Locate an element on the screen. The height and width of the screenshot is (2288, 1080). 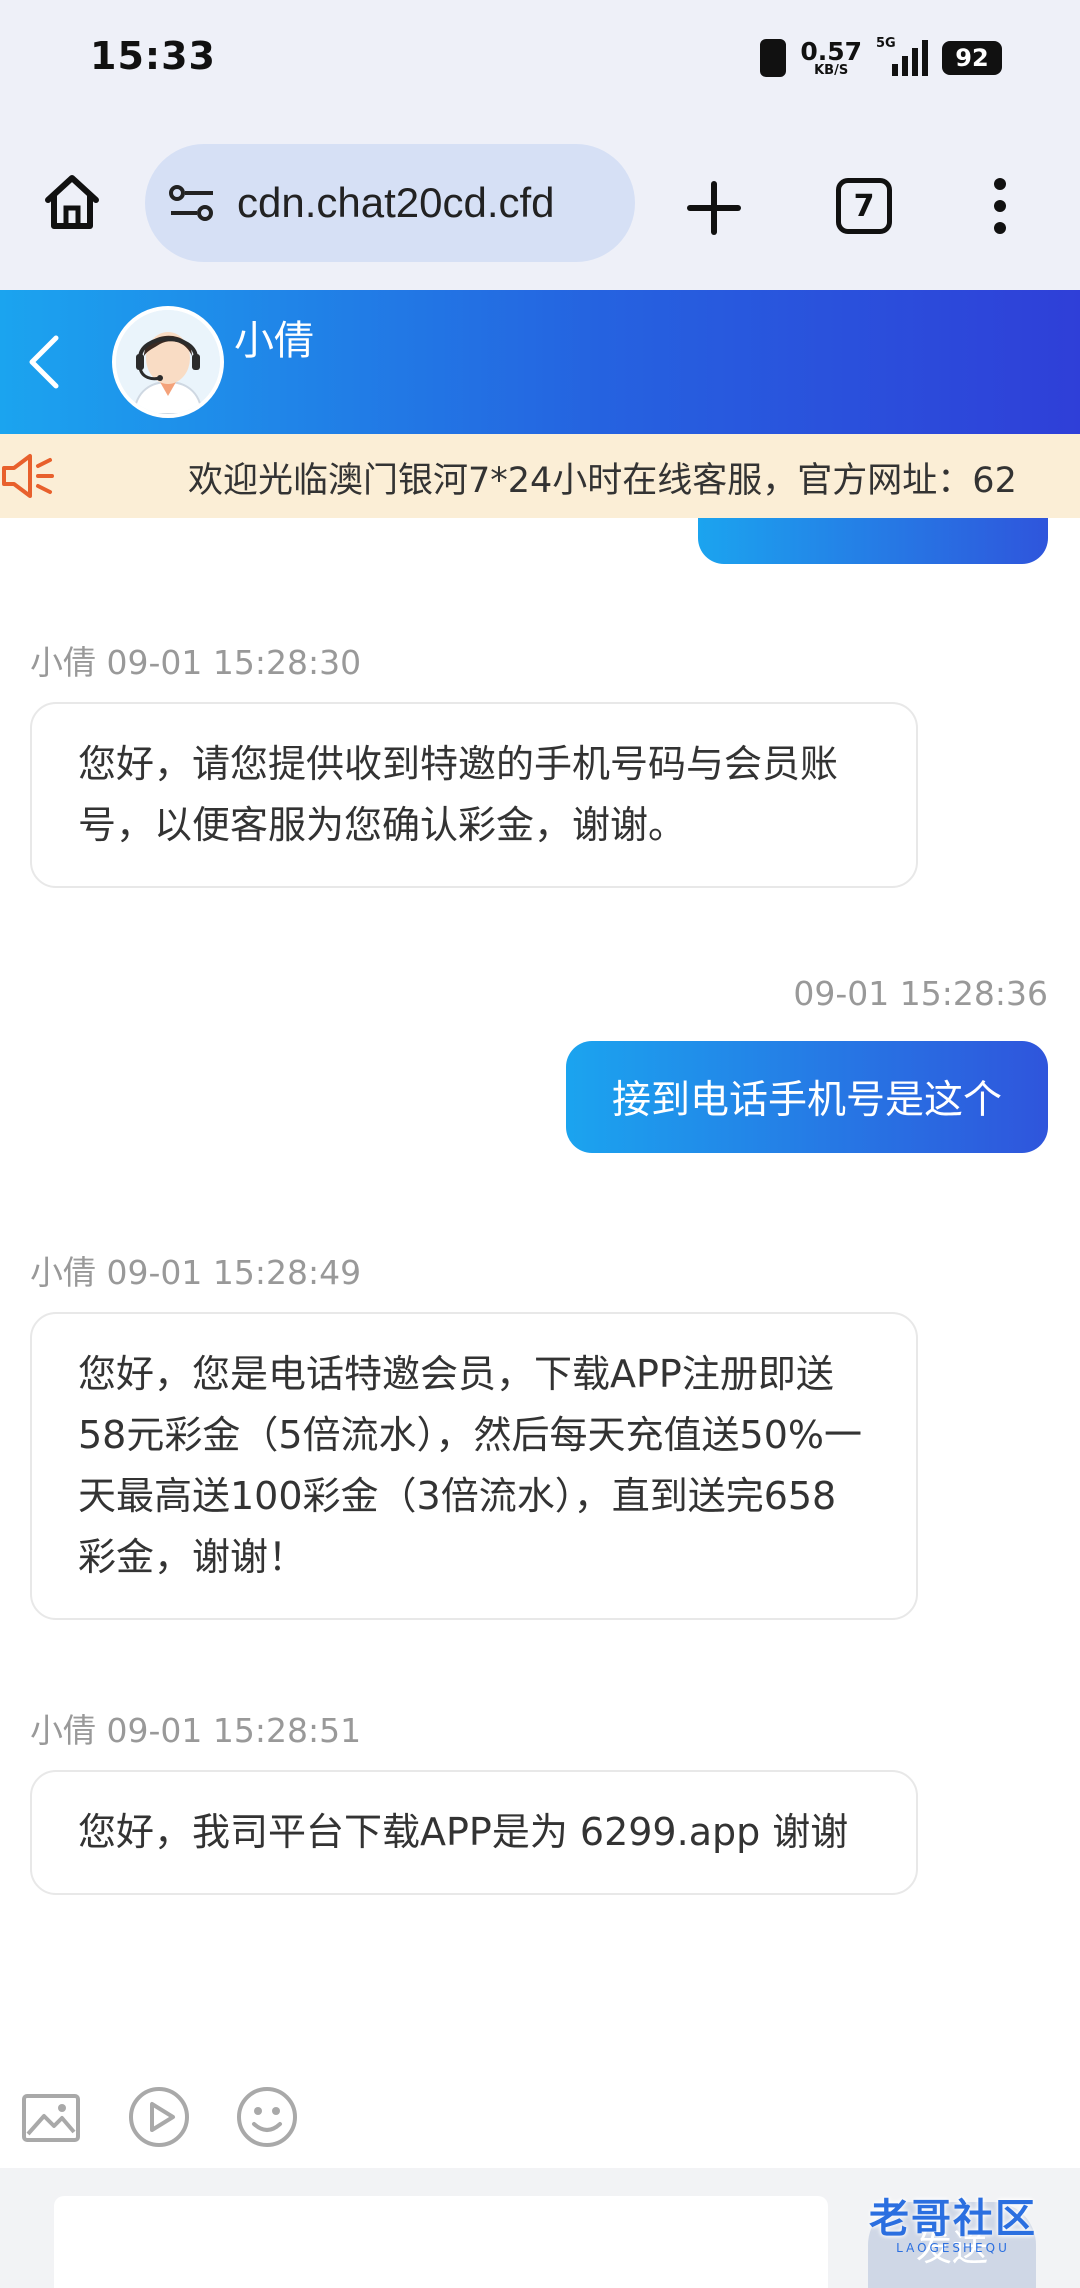
network-type: 5G is located at coordinates (886, 43).